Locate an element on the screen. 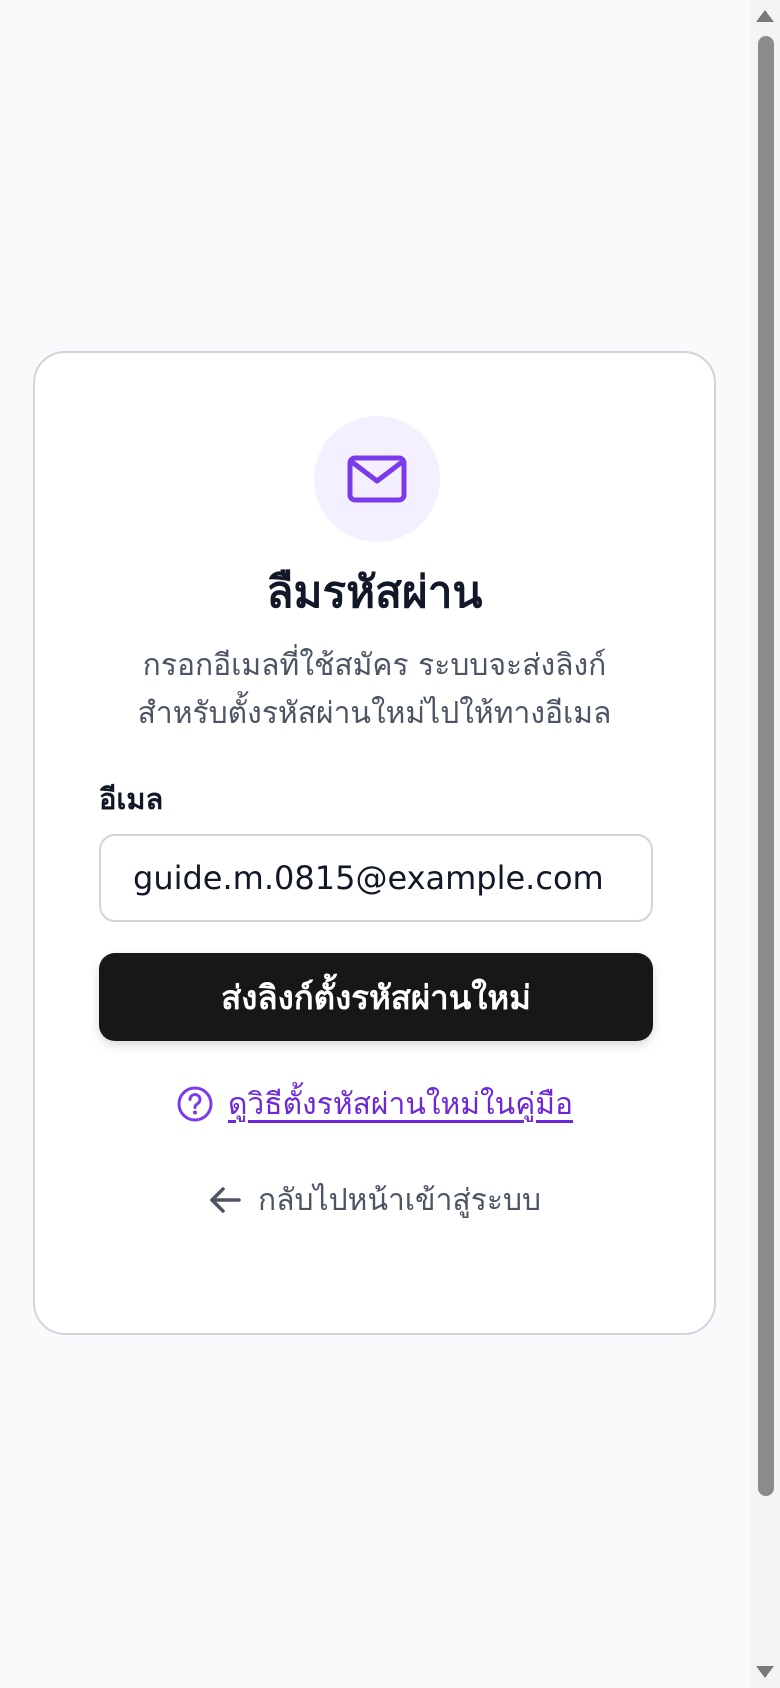 Image resolution: width=780 pixels, height=1688 pixels. vertical-scrollbar is located at coordinates (765, 844).